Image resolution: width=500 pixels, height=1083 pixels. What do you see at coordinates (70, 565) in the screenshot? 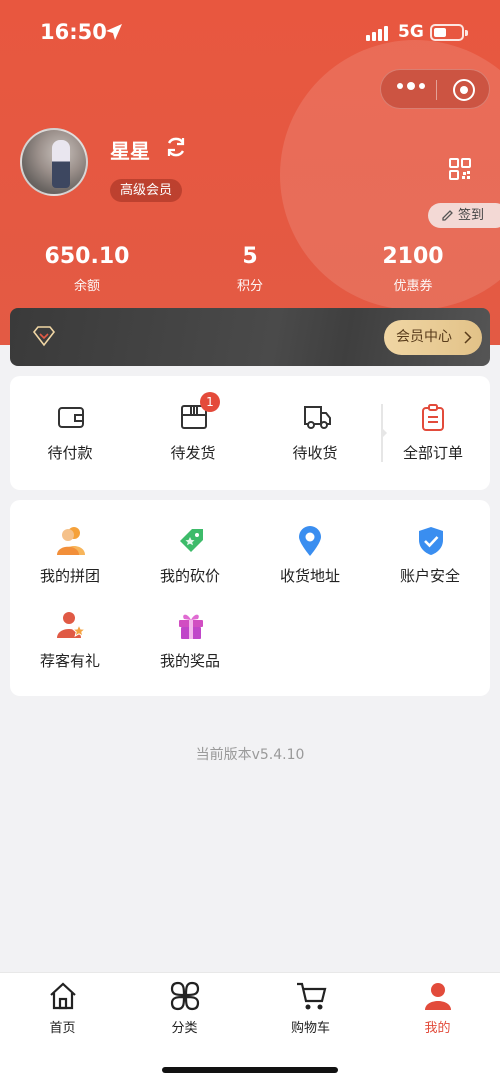
I see `service-my-group-buy: 我的拼团` at bounding box center [70, 565].